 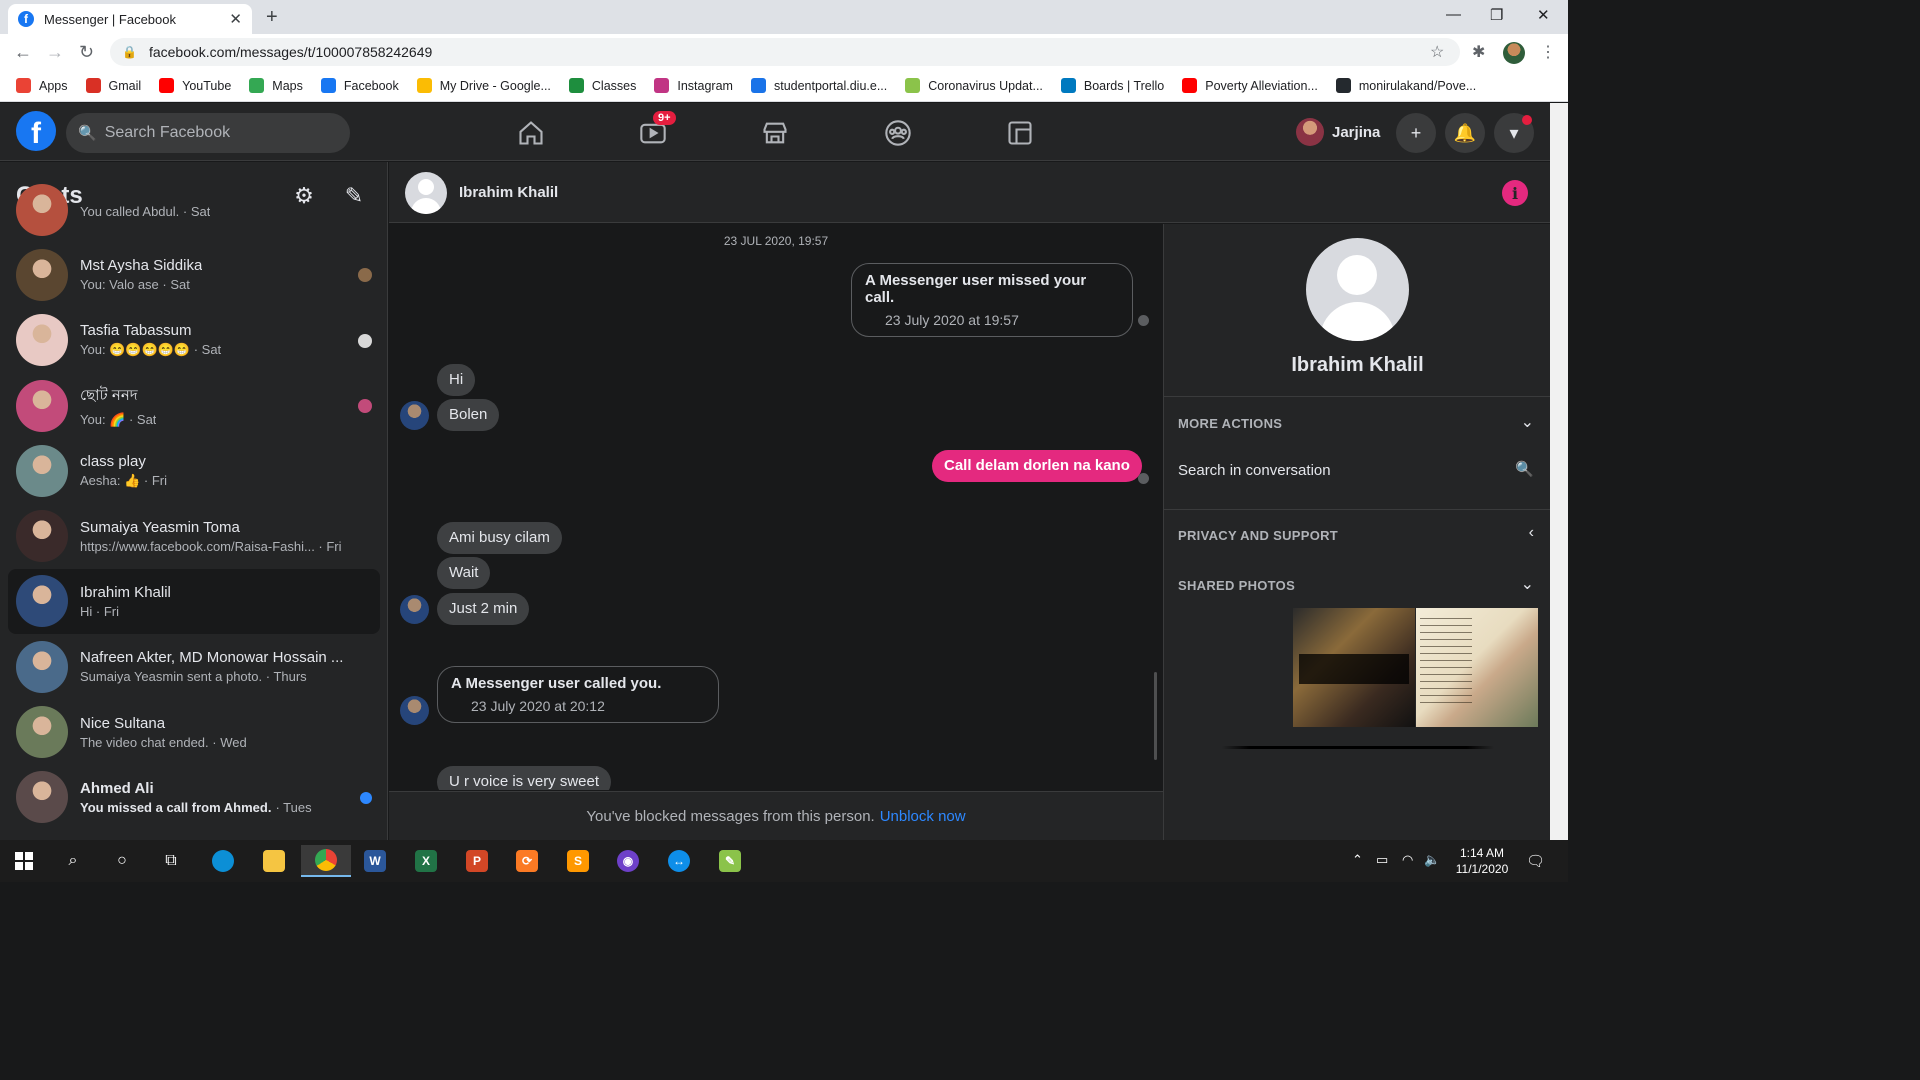 What do you see at coordinates (1453, 14) in the screenshot?
I see `minimize-icon: —` at bounding box center [1453, 14].